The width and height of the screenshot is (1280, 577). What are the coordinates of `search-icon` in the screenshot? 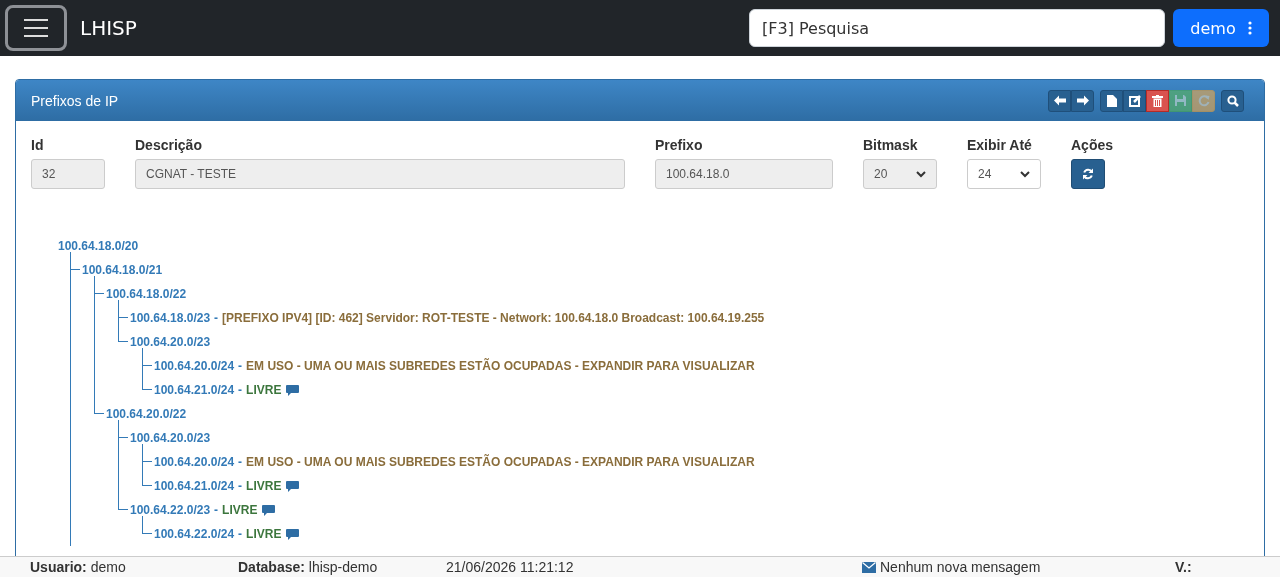 It's located at (1232, 100).